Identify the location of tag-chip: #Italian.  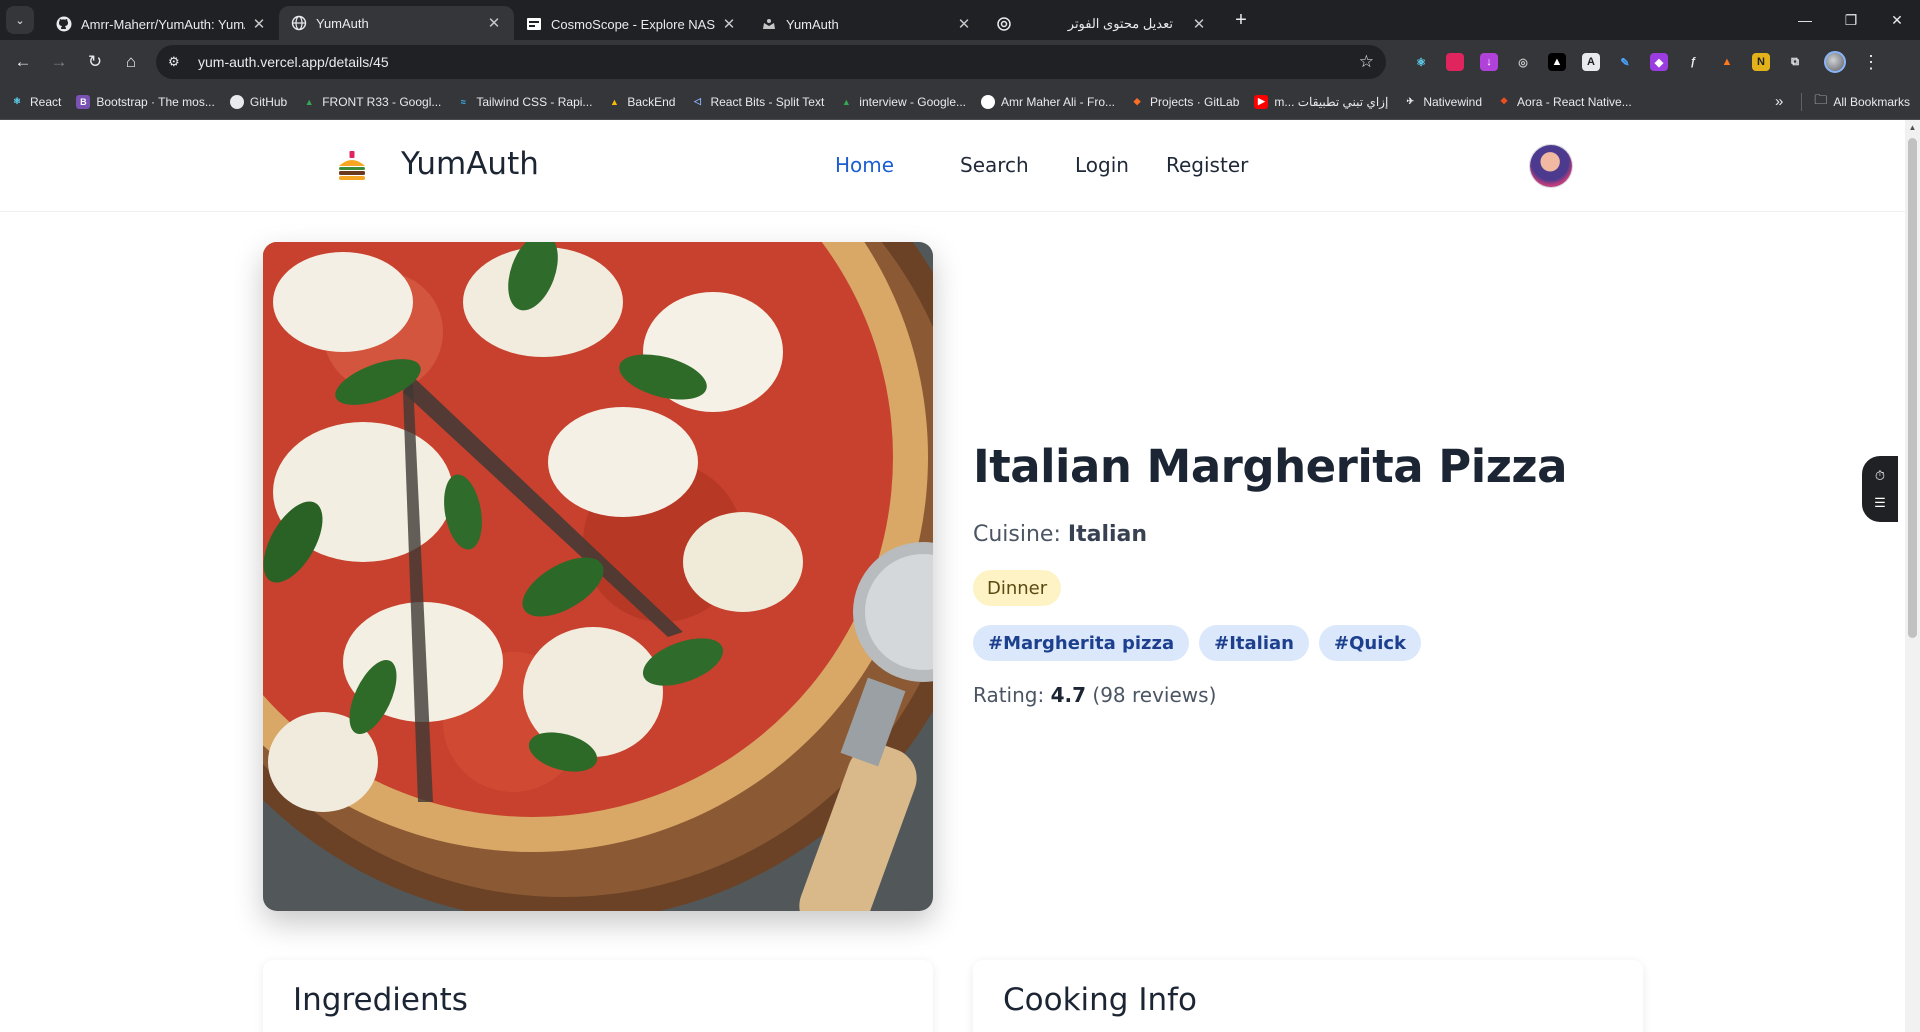
(1254, 643).